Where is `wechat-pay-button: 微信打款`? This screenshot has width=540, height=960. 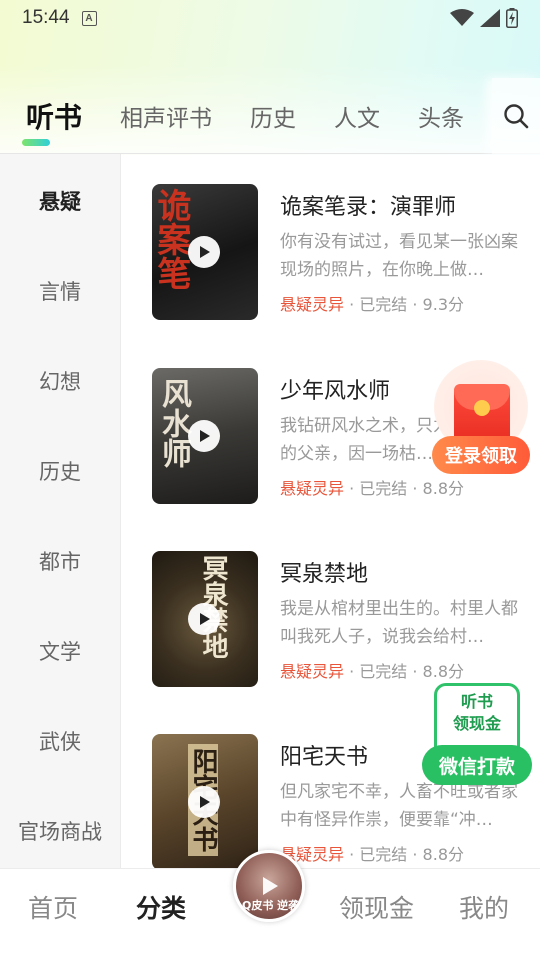
wechat-pay-button: 微信打款 is located at coordinates (477, 765).